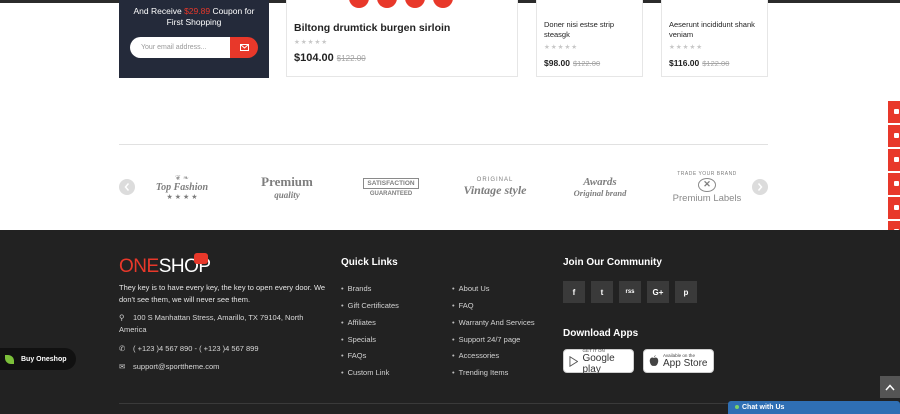  Describe the element at coordinates (369, 262) in the screenshot. I see `quick-links-title: Quick Links` at that location.